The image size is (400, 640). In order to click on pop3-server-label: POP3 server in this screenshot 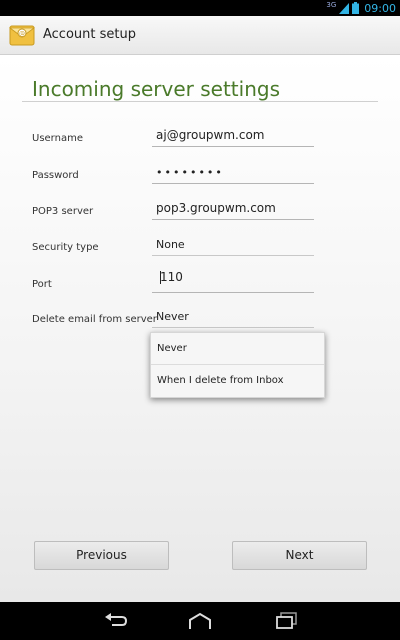, I will do `click(63, 211)`.